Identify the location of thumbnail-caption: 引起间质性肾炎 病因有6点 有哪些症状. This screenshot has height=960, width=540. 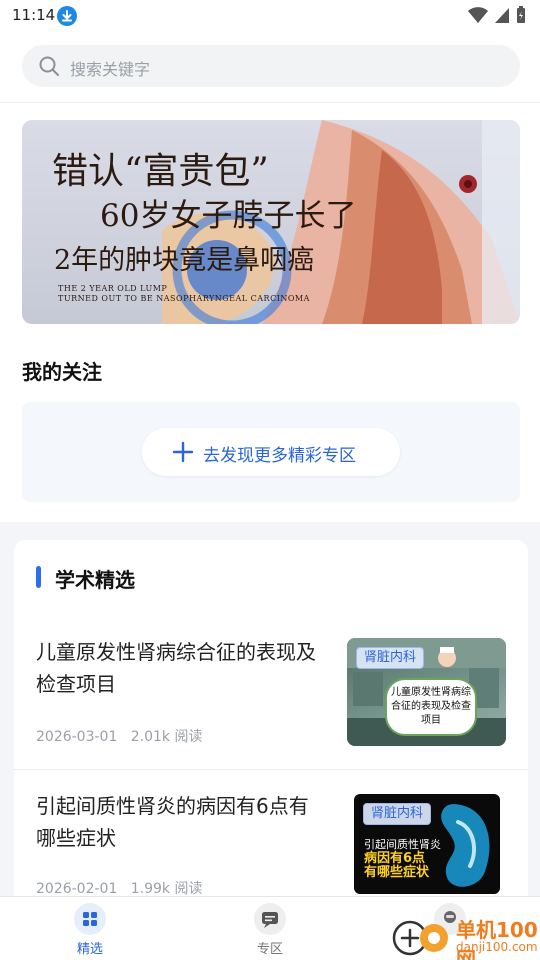
(402, 859).